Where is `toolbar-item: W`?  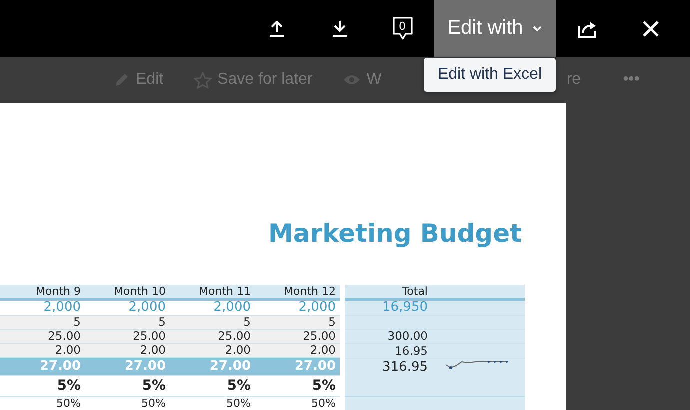
toolbar-item: W is located at coordinates (362, 80).